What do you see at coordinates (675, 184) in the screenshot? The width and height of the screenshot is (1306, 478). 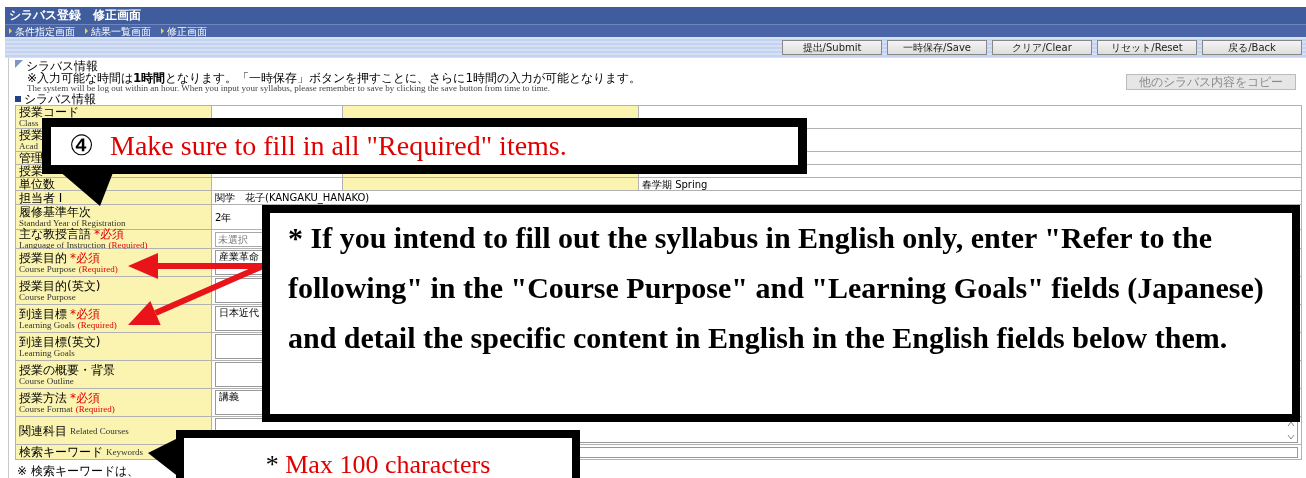 I see `cell-text: 春学期 Spring` at bounding box center [675, 184].